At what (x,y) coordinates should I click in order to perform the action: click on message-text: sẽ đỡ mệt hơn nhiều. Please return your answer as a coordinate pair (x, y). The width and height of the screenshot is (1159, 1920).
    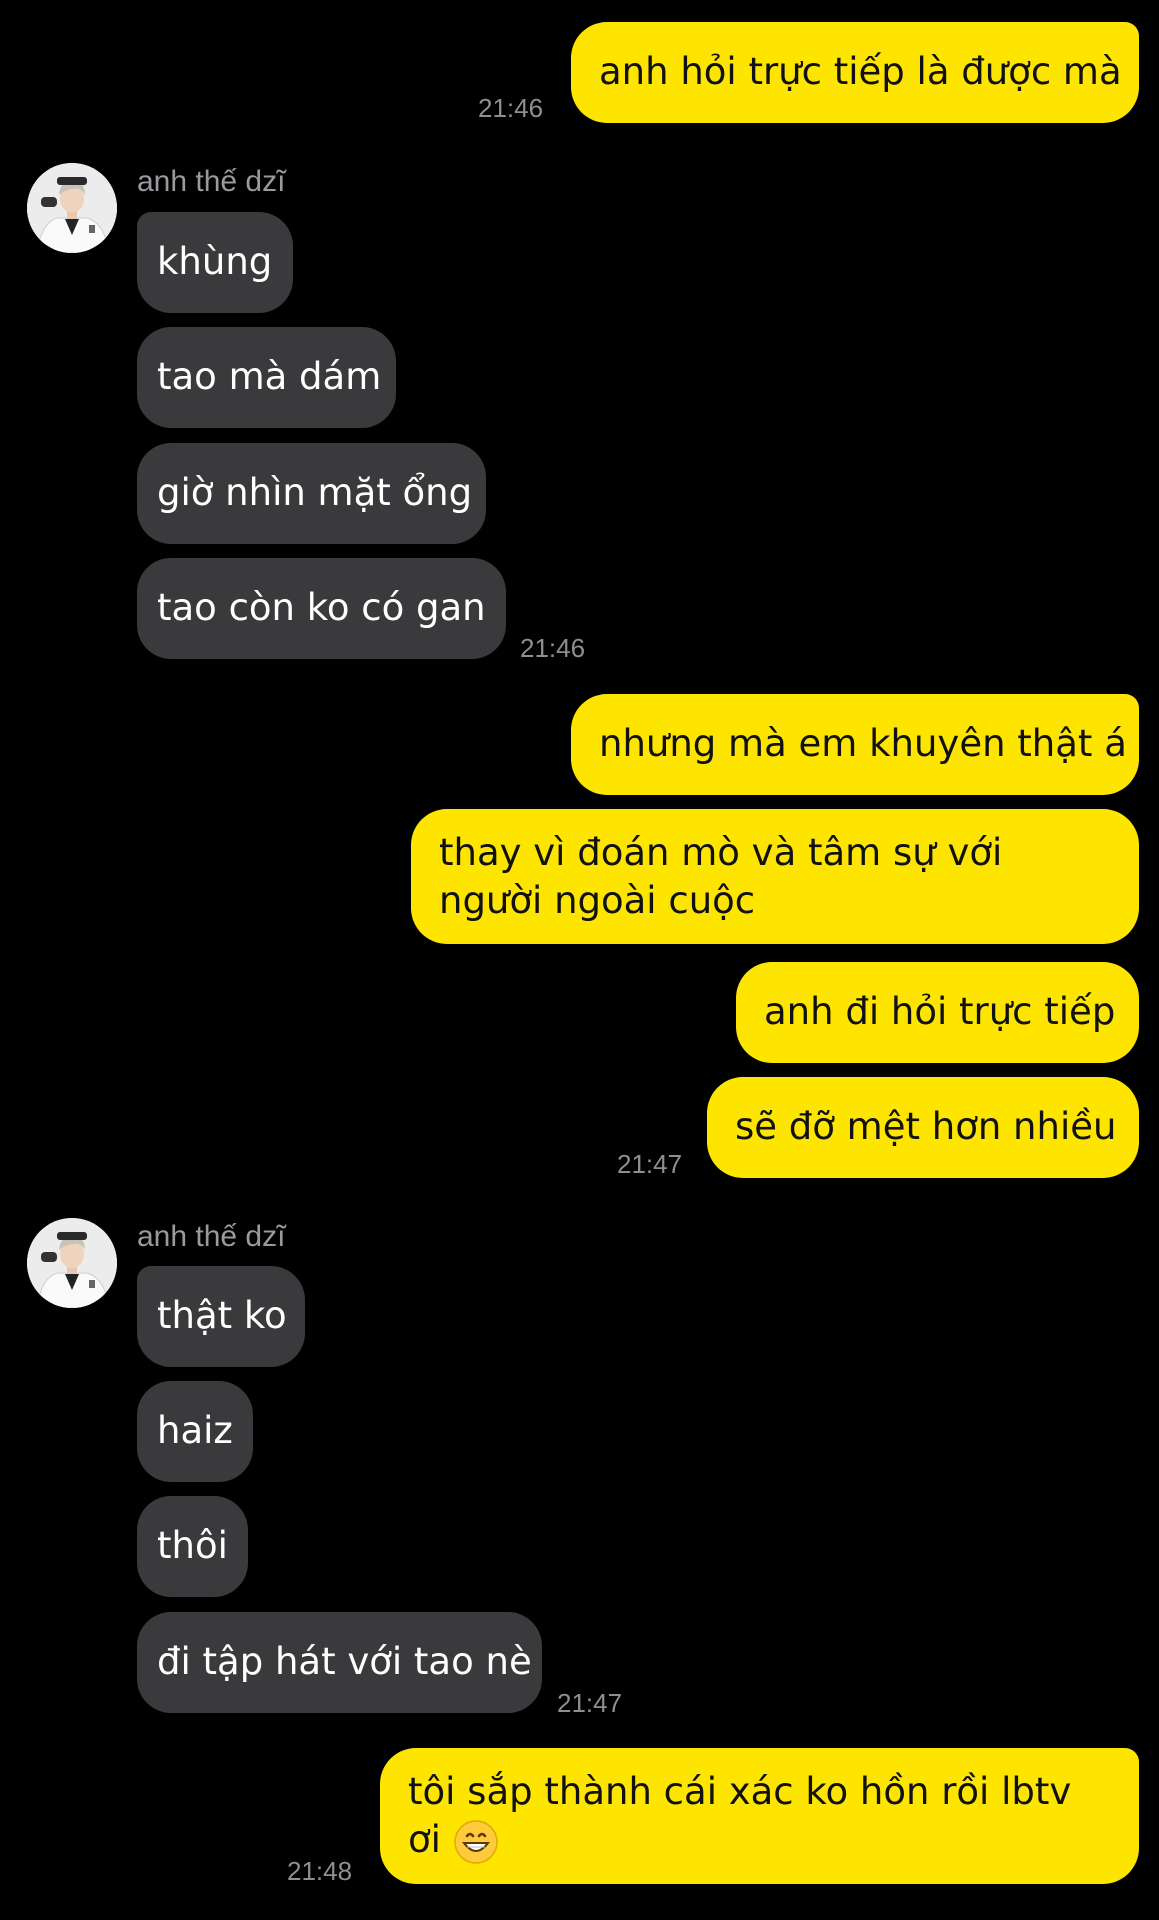
    Looking at the image, I should click on (926, 1126).